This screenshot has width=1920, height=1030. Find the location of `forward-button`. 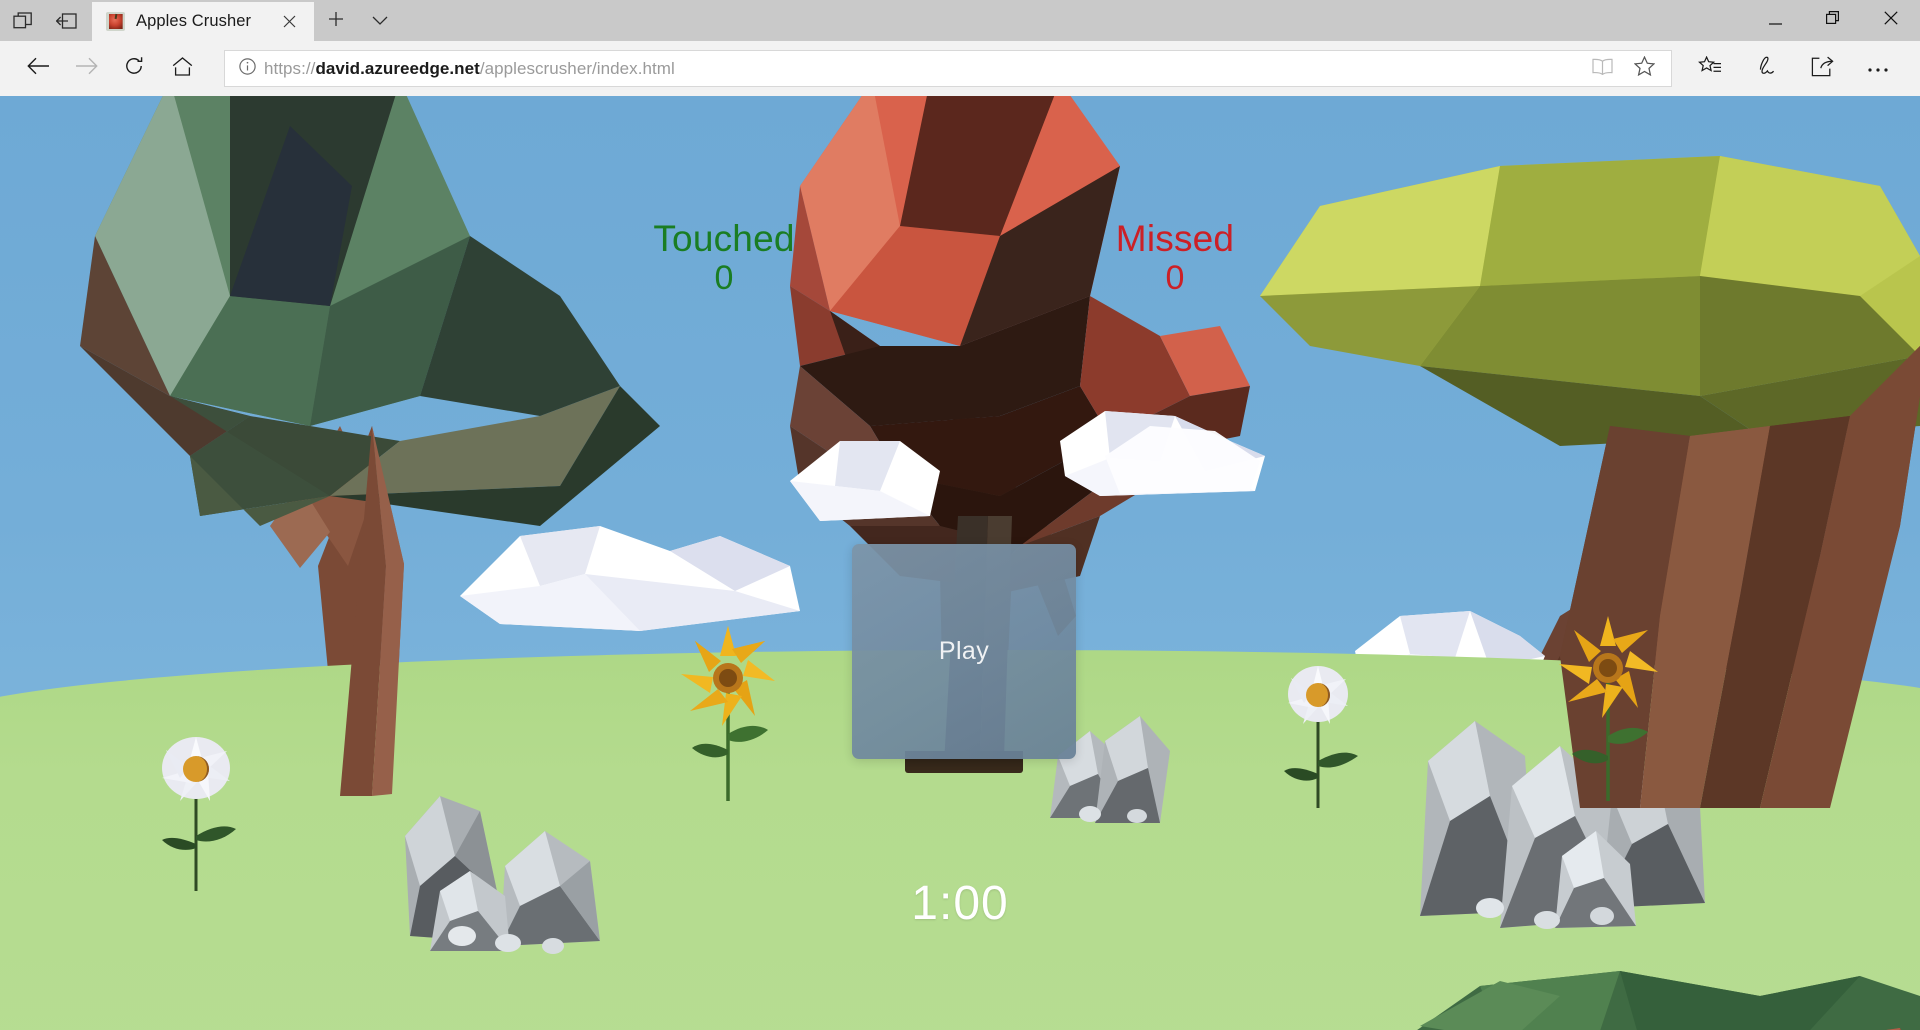

forward-button is located at coordinates (86, 69).